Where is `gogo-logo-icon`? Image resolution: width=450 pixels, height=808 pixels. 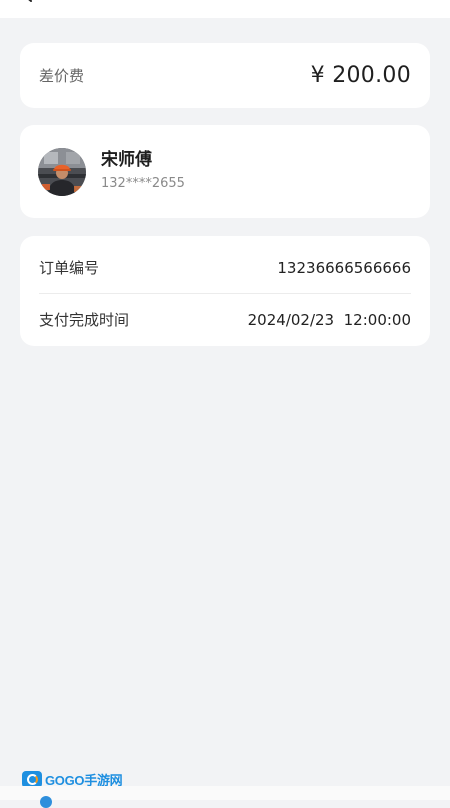
gogo-logo-icon is located at coordinates (32, 779).